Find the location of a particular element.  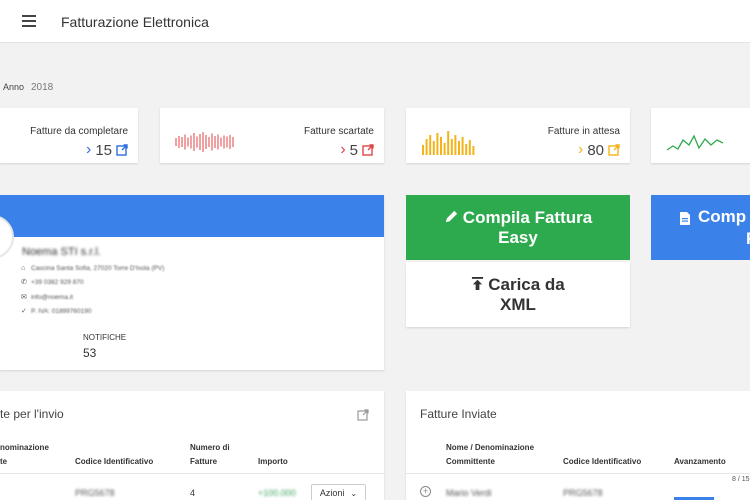

stat-count: 15 is located at coordinates (103, 150).